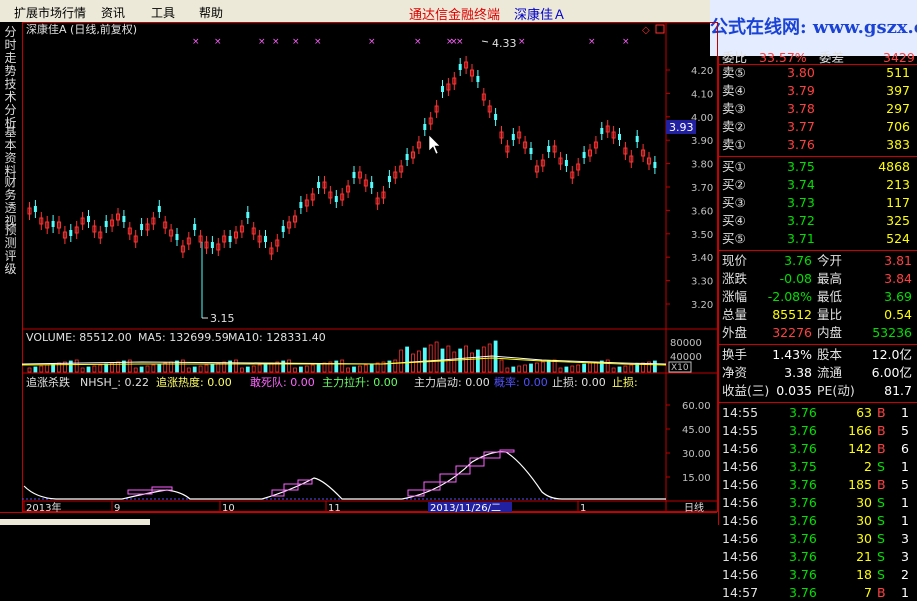  I want to click on date-tick-label: 10, so click(228, 507).